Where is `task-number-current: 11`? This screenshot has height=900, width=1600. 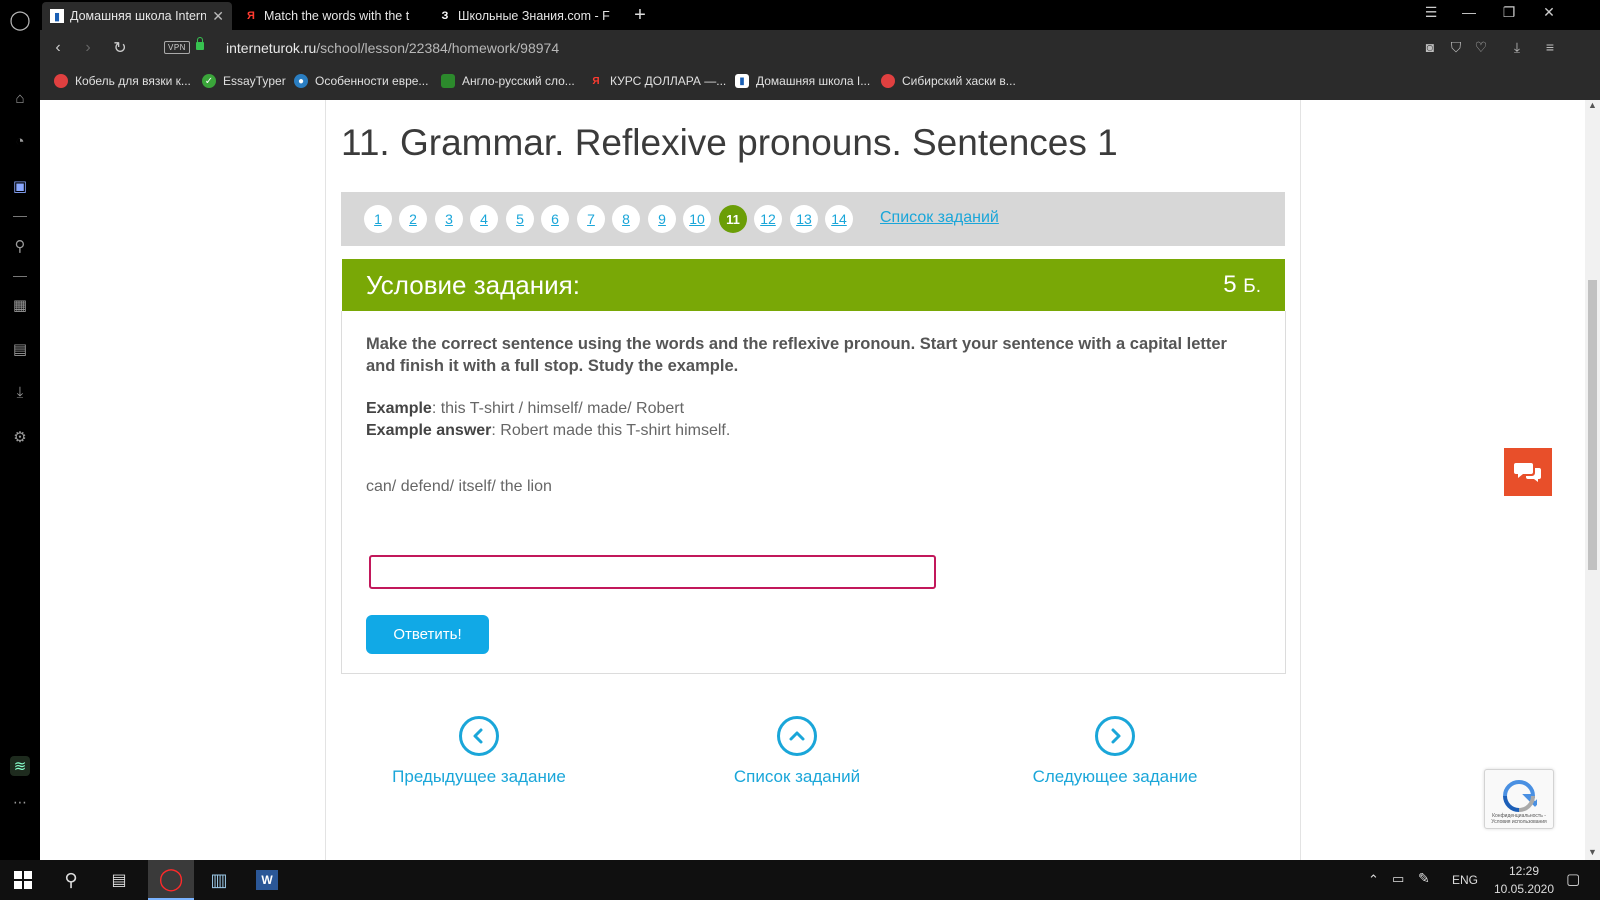
task-number-current: 11 is located at coordinates (733, 219).